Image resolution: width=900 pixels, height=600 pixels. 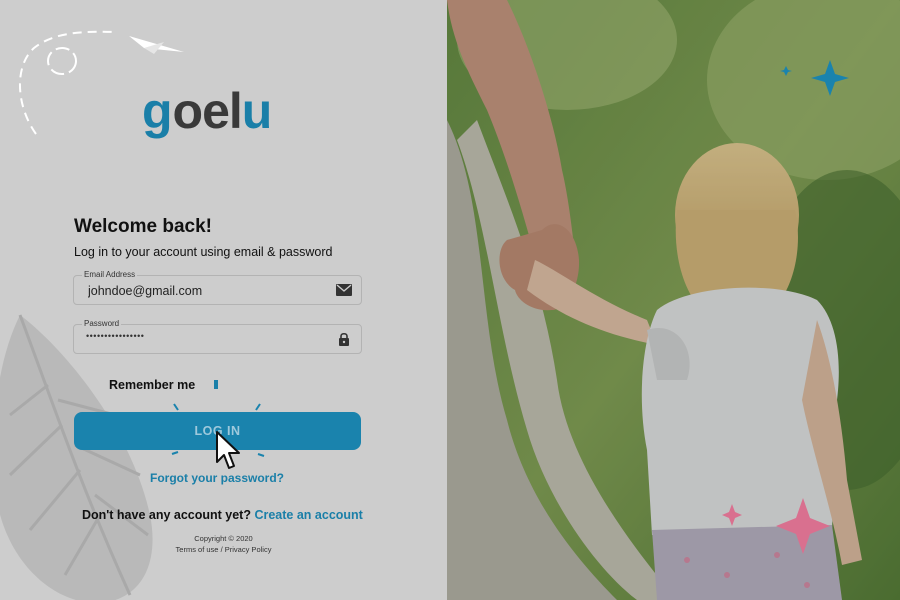 I want to click on sparkle-pink-icon, so click(x=776, y=526).